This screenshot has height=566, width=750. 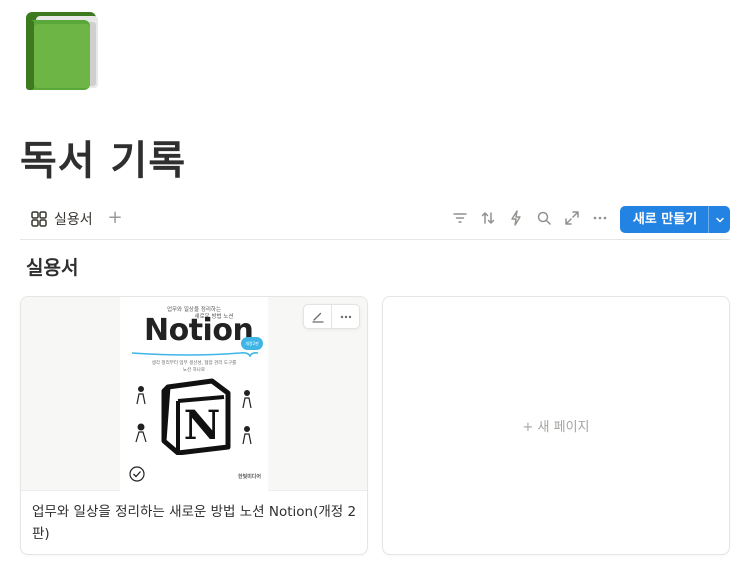 I want to click on green-book-icon, so click(x=62, y=51).